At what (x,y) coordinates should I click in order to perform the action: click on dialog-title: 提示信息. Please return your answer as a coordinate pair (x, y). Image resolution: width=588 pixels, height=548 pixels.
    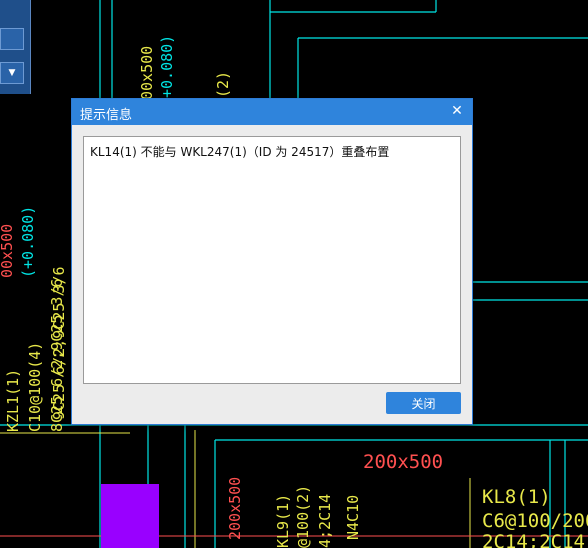
    Looking at the image, I should click on (106, 115).